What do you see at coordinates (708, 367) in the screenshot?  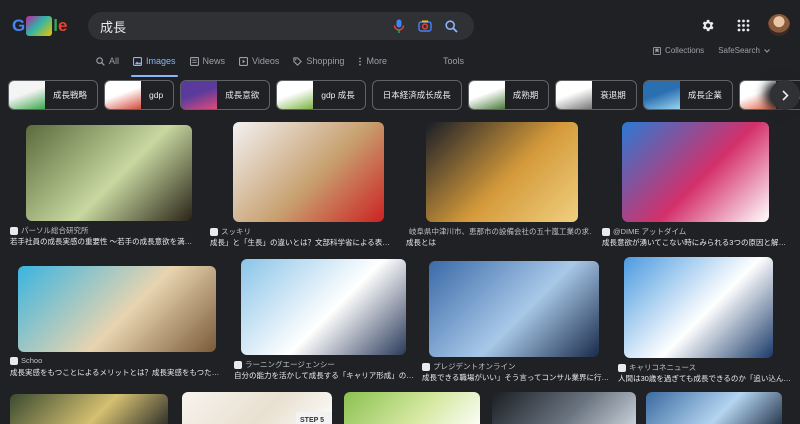 I see `result-source: キャリコネニュース` at bounding box center [708, 367].